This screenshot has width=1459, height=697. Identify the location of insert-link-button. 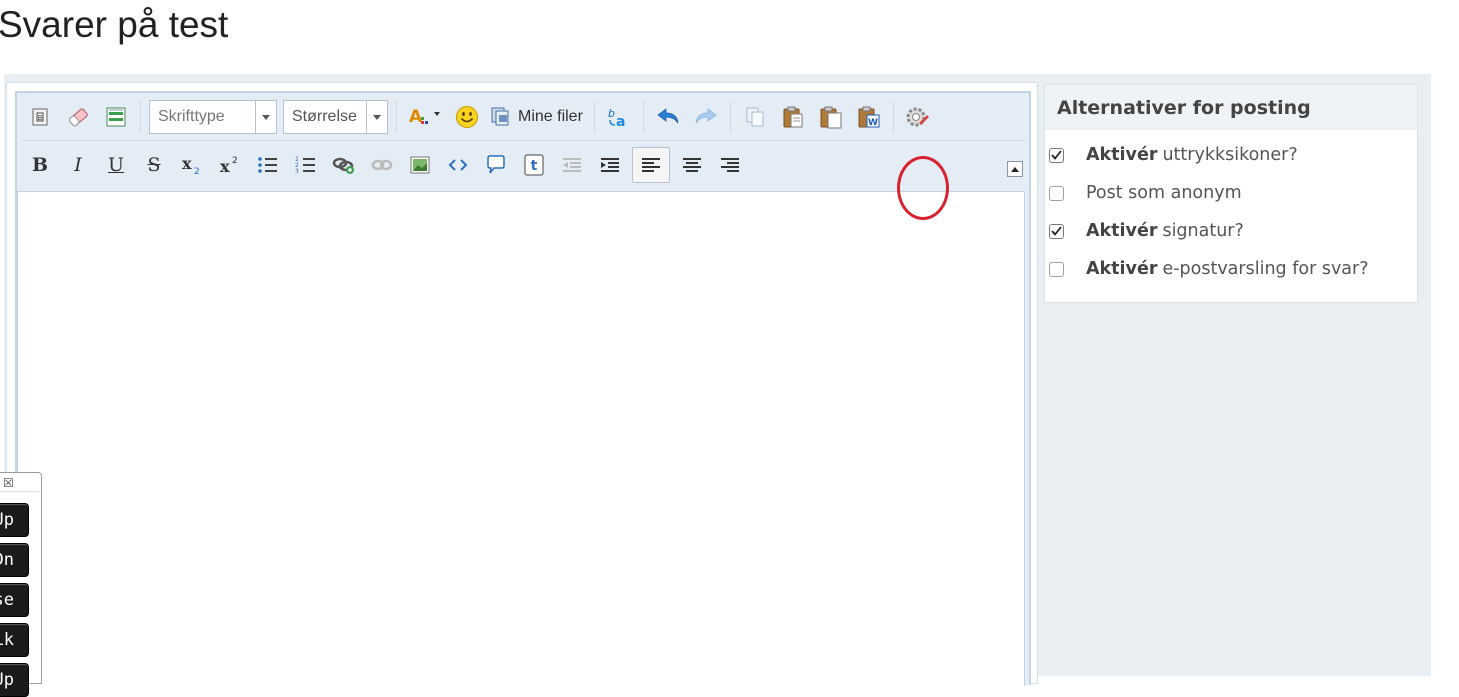
(344, 165).